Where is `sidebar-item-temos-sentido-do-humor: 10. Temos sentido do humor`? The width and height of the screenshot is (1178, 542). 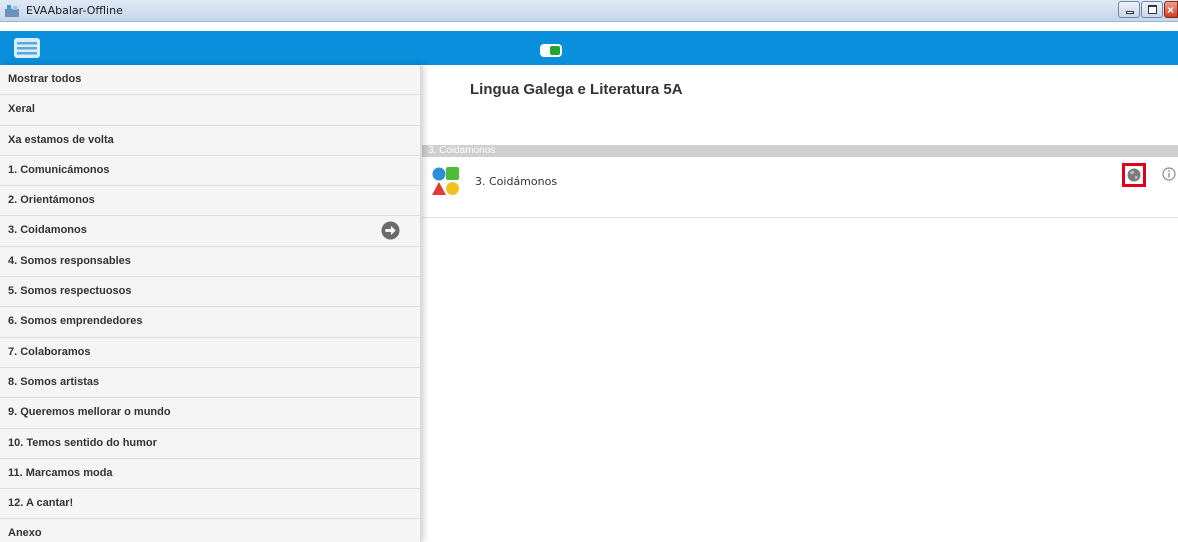
sidebar-item-temos-sentido-do-humor: 10. Temos sentido do humor is located at coordinates (210, 444).